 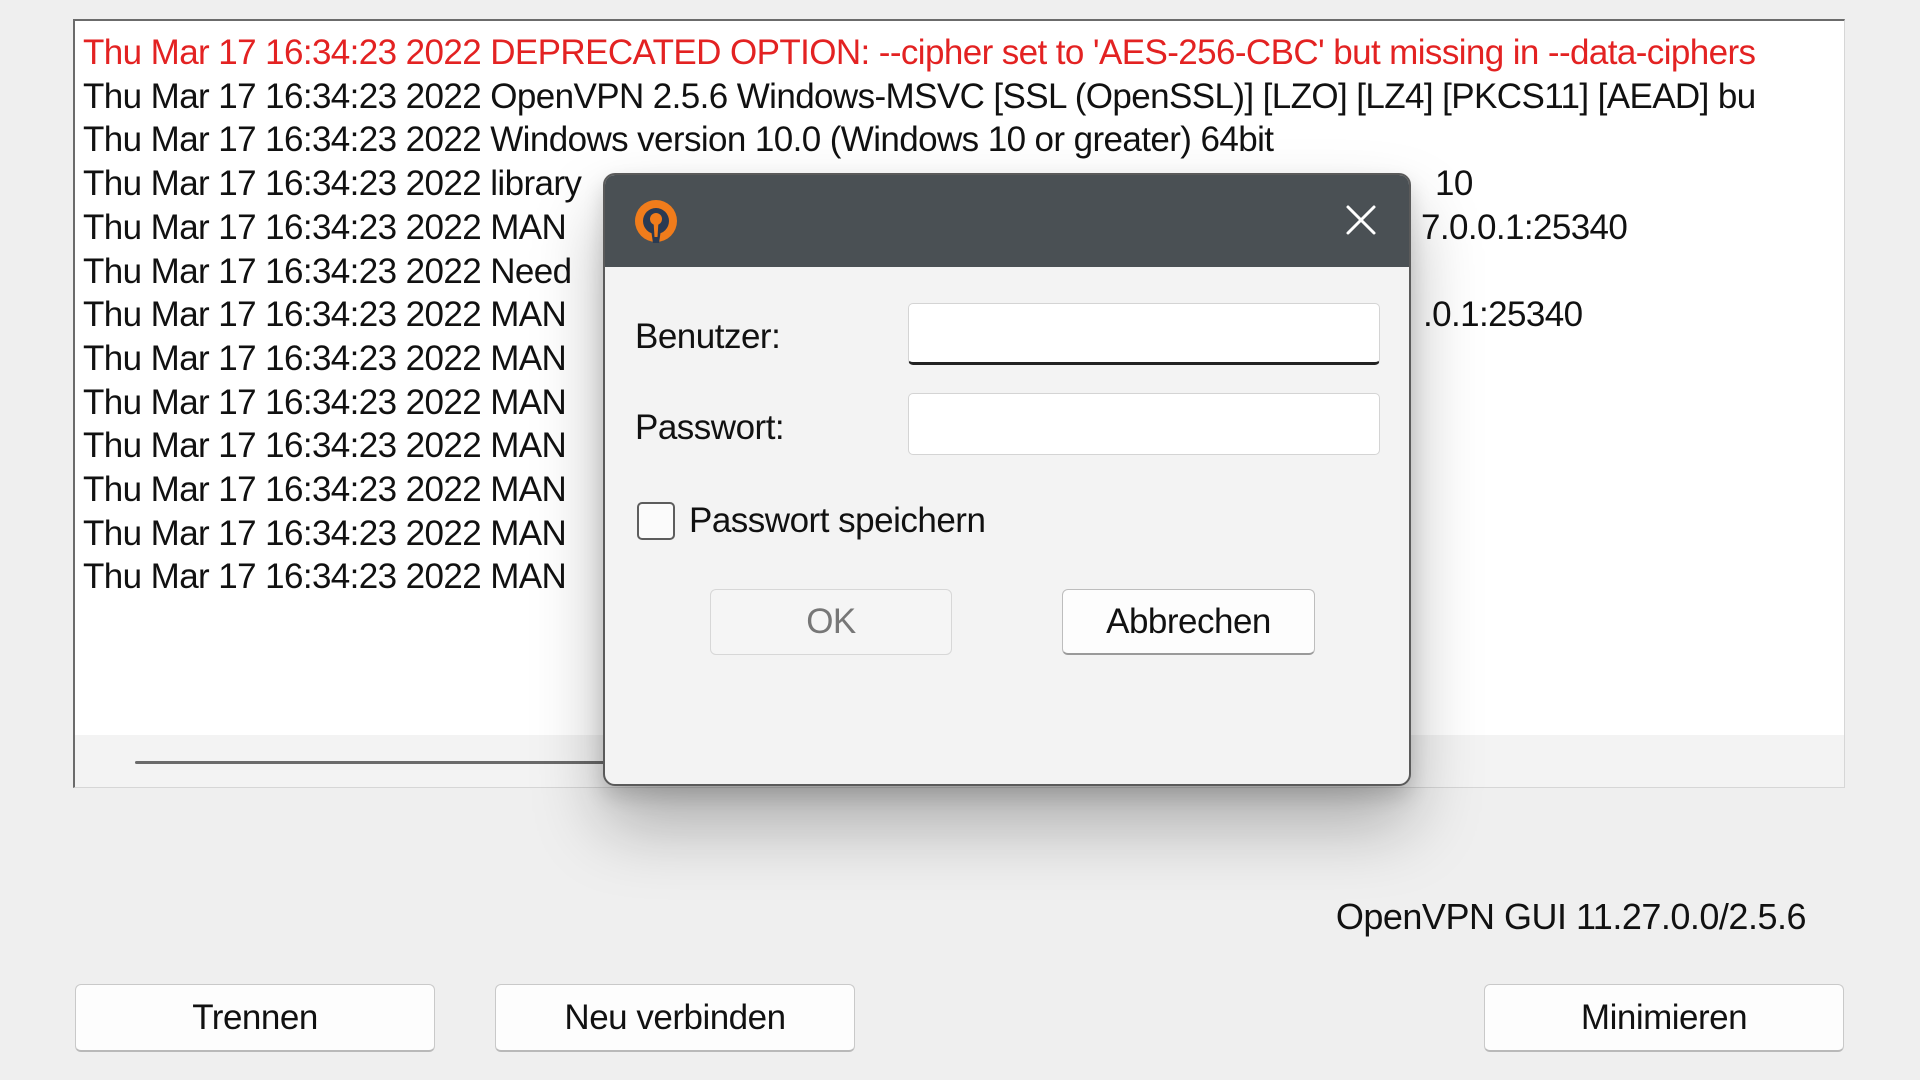 I want to click on save-password-label: Passwort speichern, so click(x=837, y=521).